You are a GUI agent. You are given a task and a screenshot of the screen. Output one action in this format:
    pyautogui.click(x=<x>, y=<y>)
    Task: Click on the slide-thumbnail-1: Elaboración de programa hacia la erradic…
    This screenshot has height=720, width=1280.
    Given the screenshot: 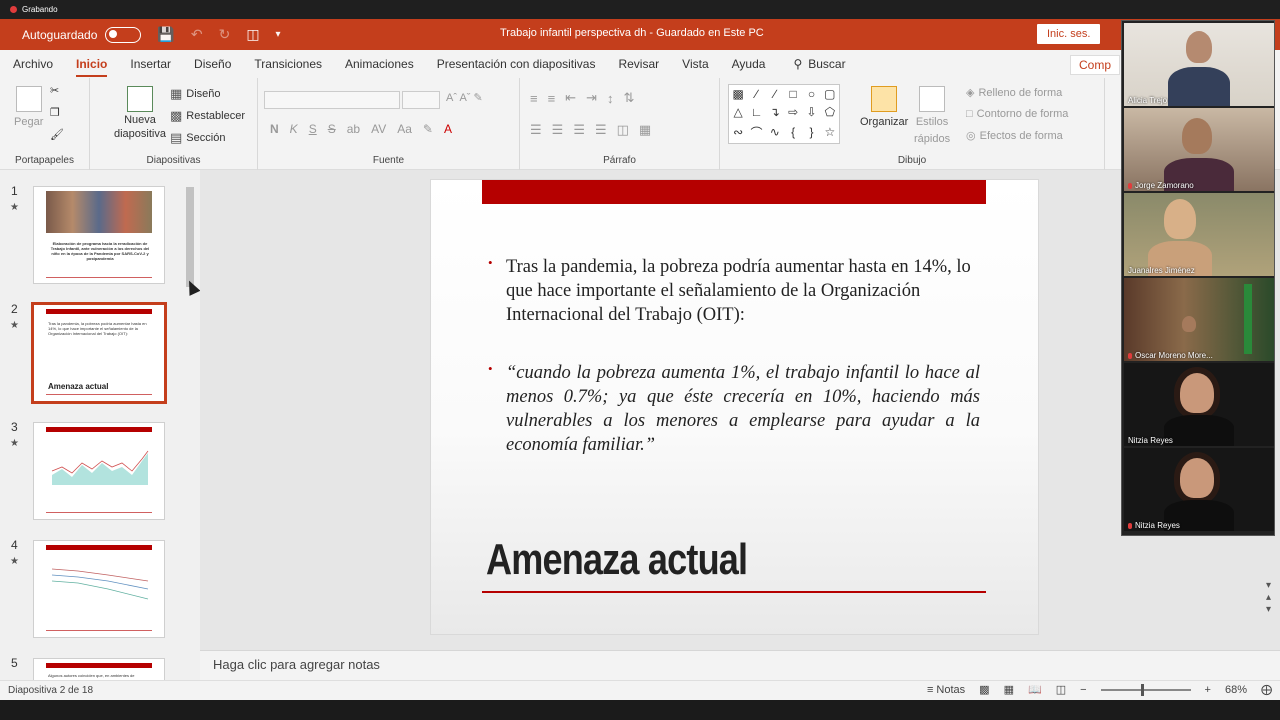 What is the action you would take?
    pyautogui.click(x=99, y=235)
    